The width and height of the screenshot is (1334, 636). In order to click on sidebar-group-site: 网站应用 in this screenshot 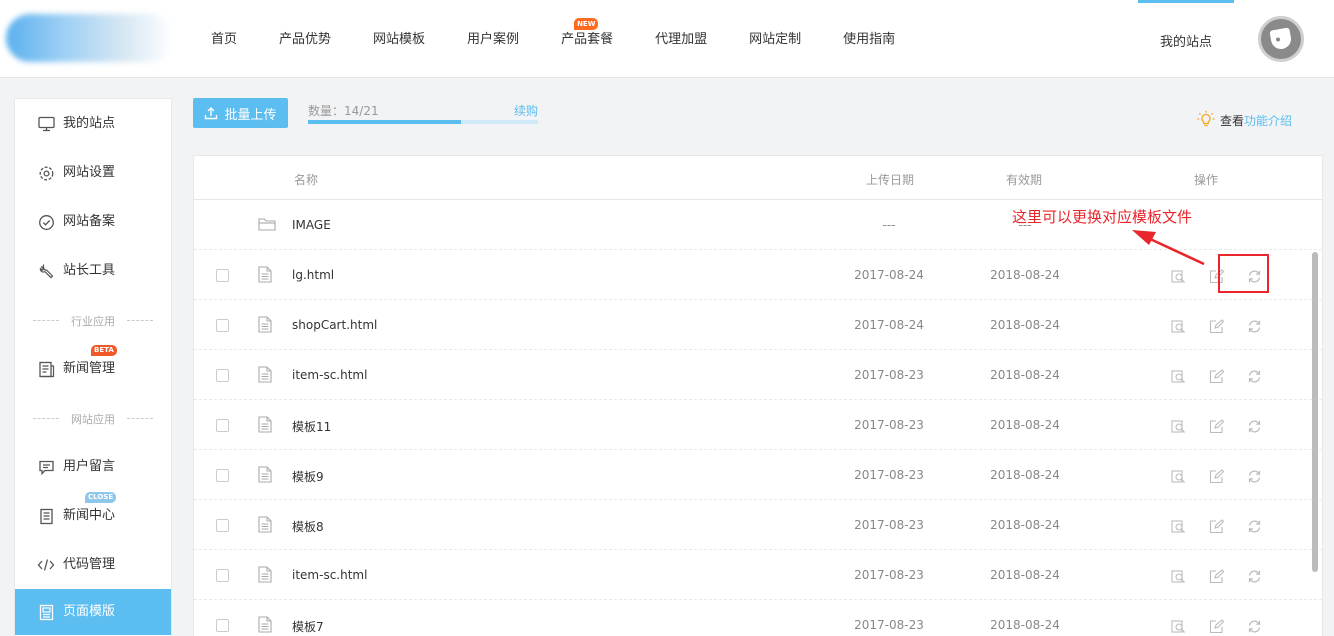, I will do `click(93, 418)`.